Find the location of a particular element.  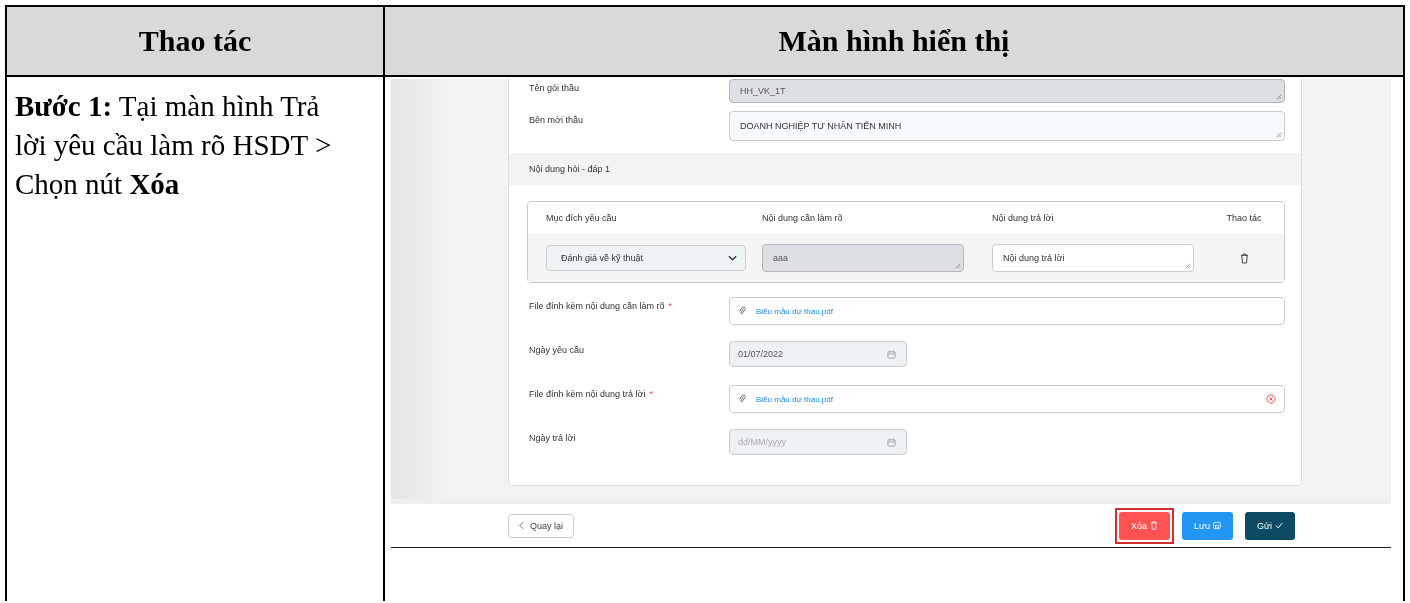

step-instruction: Bước 1: Tại màn hình Trả lời yêu cầu làm rõ HSDT > Chọn nút Xóa is located at coordinates (174, 145).